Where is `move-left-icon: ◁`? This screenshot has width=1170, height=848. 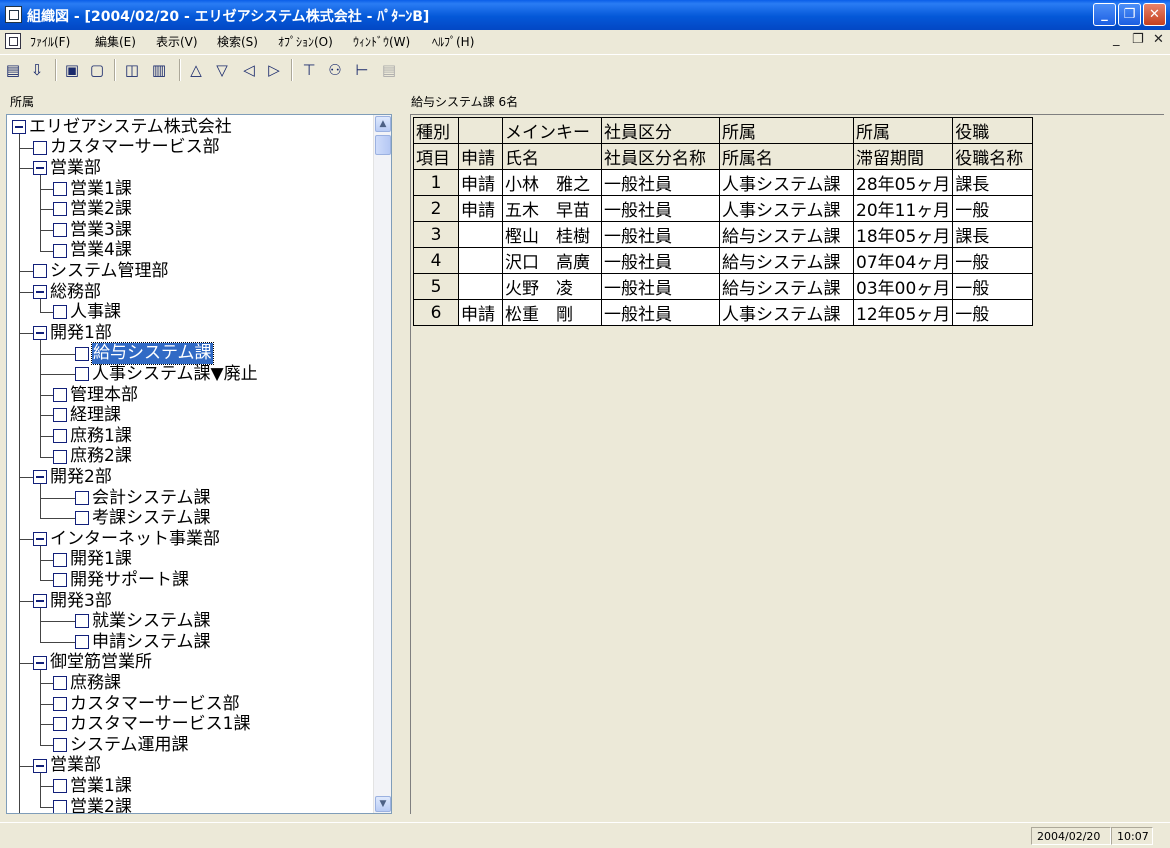
move-left-icon: ◁ is located at coordinates (249, 70).